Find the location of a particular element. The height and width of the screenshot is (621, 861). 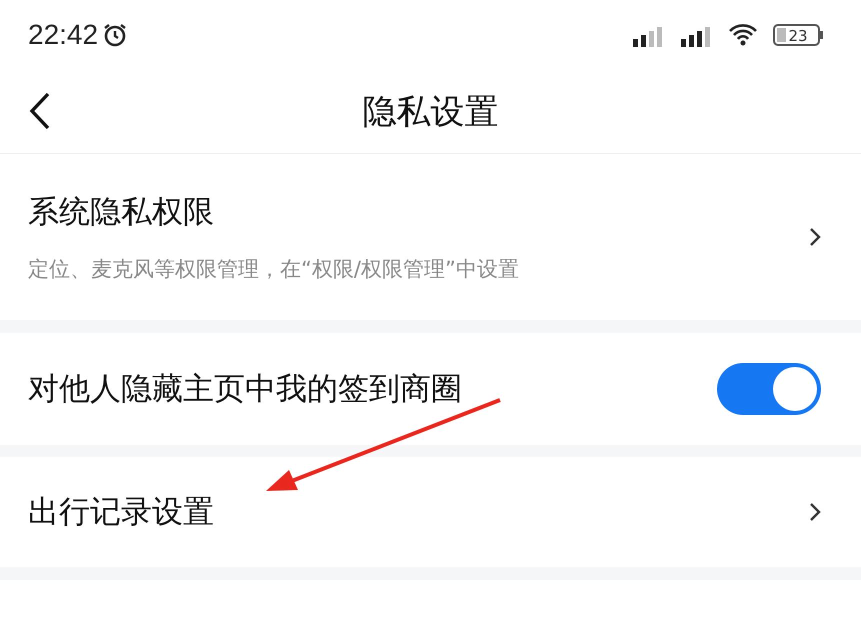

status-time: 22:42 is located at coordinates (63, 35).